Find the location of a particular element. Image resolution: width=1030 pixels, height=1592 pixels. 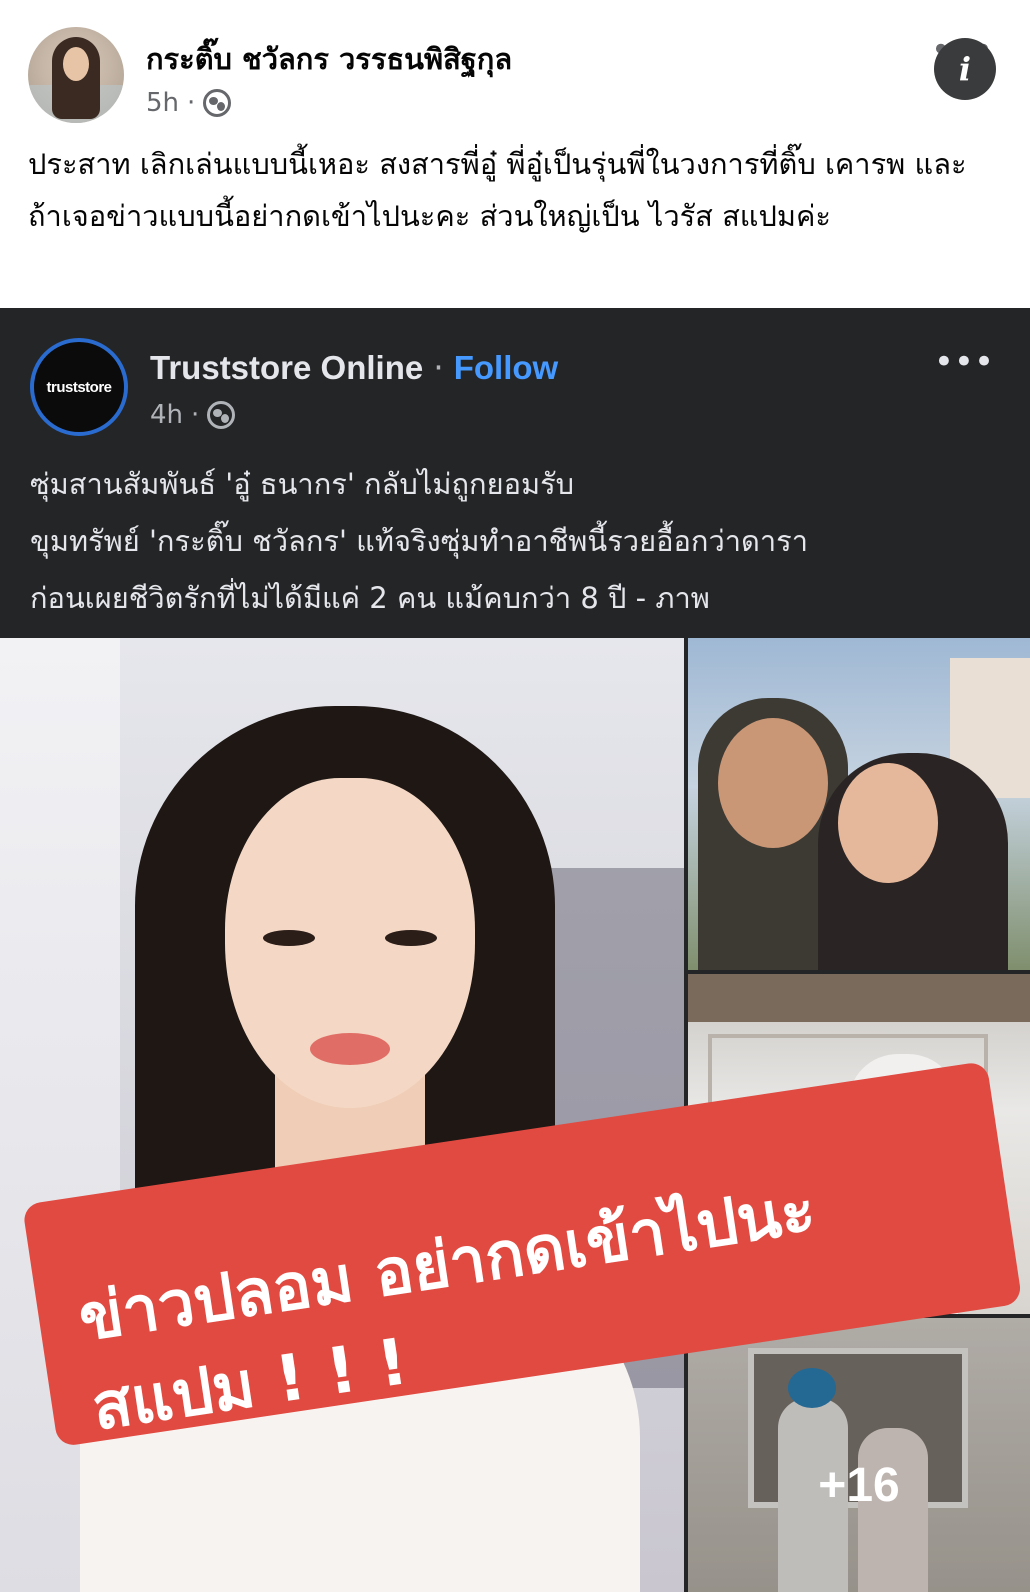

page-name-row: Truststore Online · Follow is located at coordinates (354, 367).